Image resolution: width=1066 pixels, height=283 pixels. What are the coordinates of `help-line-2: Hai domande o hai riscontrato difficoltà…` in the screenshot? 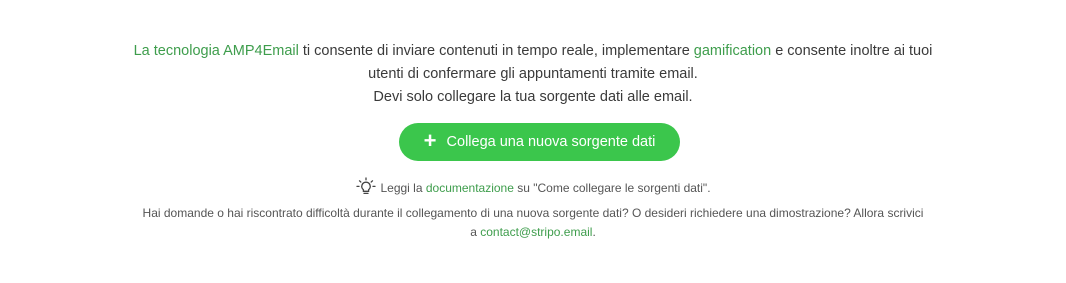 It's located at (533, 212).